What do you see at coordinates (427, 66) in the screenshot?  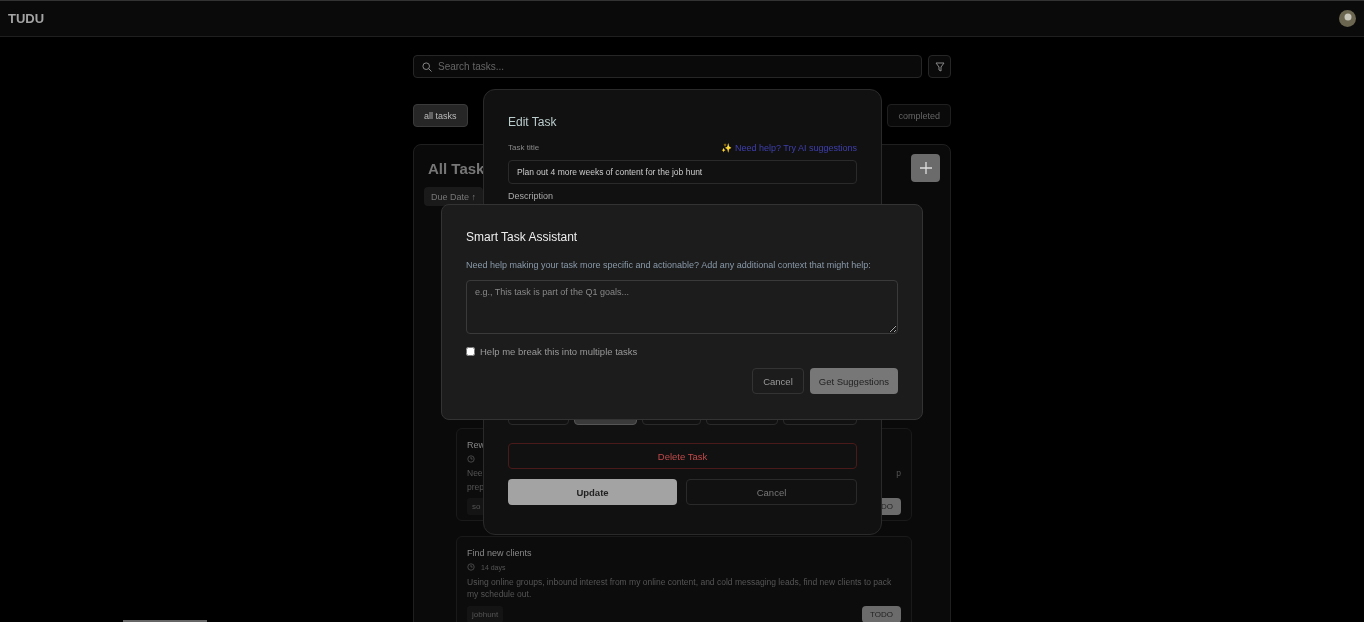 I see `search-icon` at bounding box center [427, 66].